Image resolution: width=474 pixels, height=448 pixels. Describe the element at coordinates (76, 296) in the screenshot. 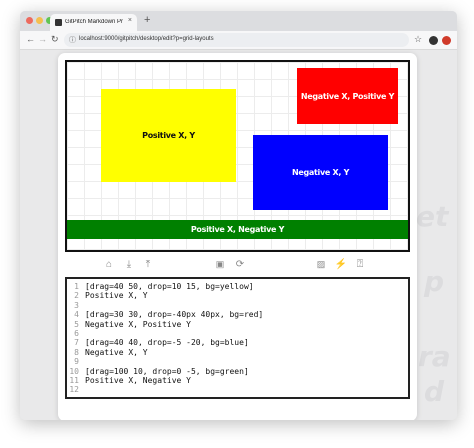

I see `line-number: 2` at that location.